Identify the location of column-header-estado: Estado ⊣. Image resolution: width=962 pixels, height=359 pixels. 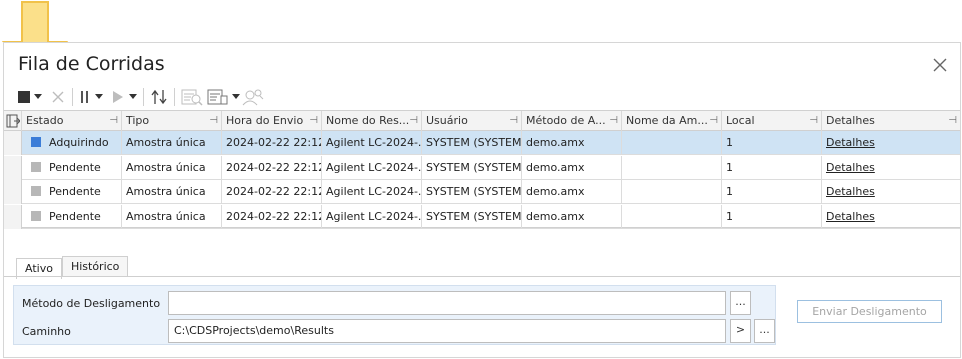
(72, 121).